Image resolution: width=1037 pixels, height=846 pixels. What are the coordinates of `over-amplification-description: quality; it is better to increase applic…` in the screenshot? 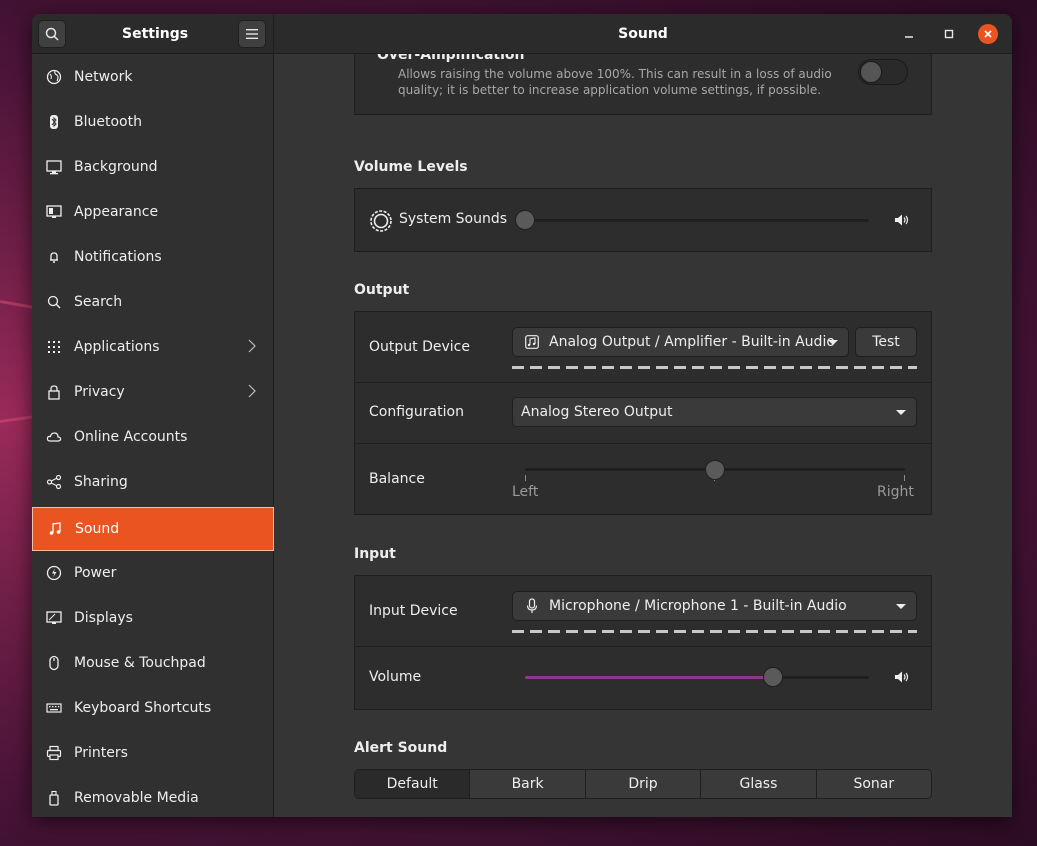 It's located at (610, 90).